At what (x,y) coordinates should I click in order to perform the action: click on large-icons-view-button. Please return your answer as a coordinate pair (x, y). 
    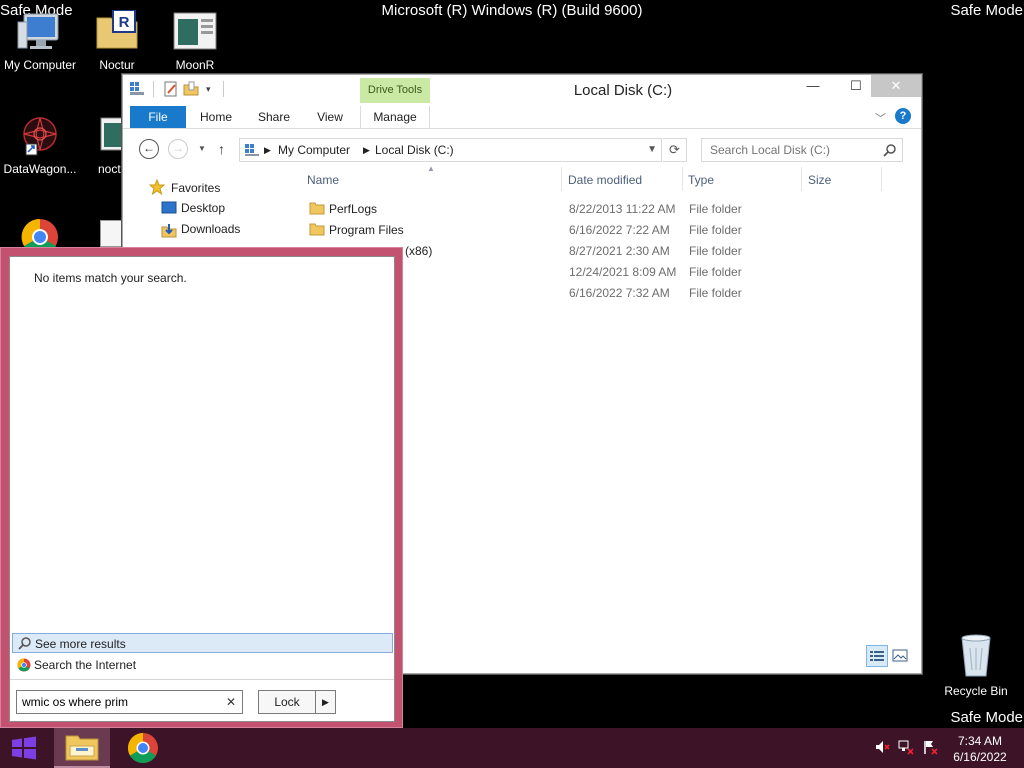
    Looking at the image, I should click on (900, 656).